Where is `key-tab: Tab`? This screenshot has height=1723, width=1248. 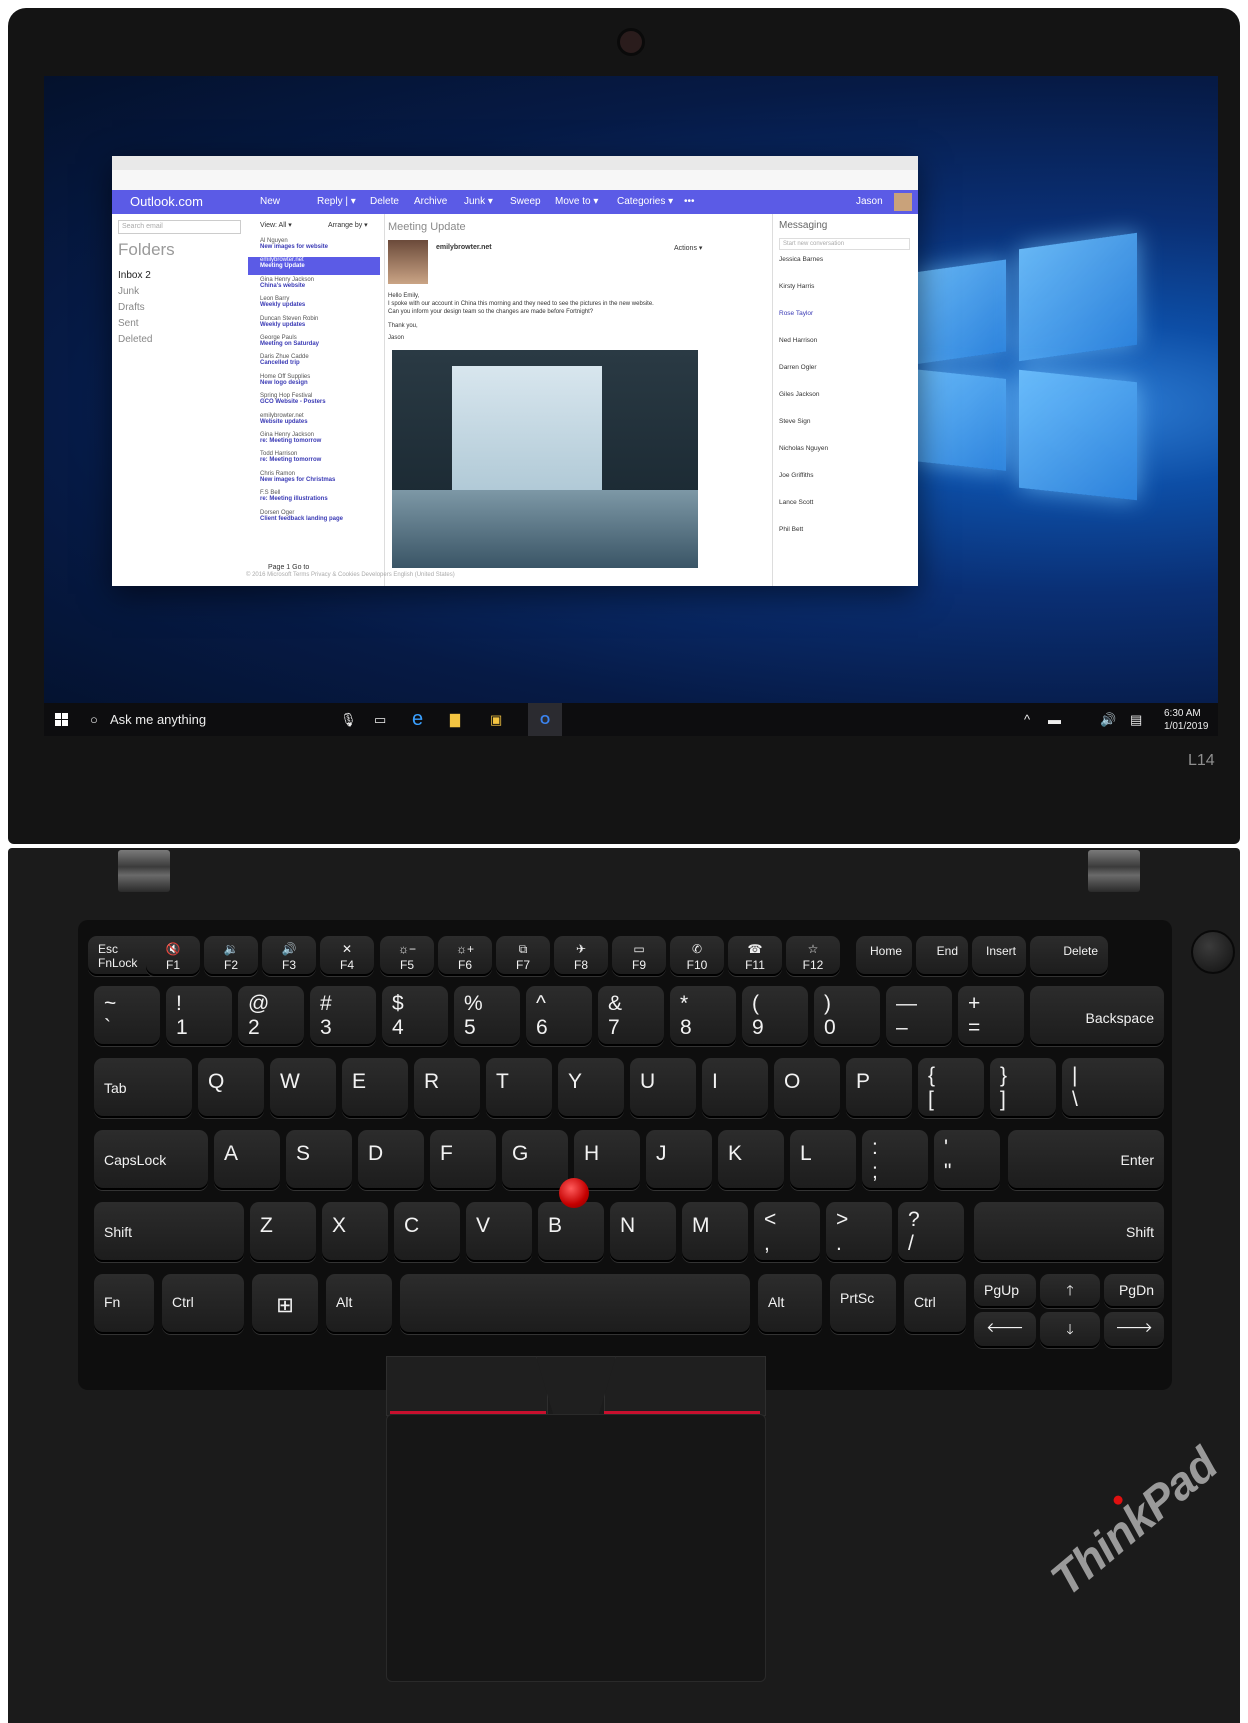 key-tab: Tab is located at coordinates (143, 1088).